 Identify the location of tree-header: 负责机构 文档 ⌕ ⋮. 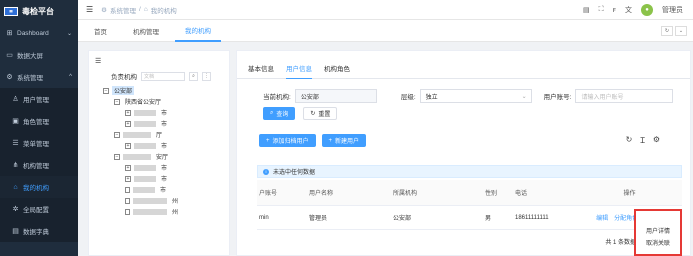
(159, 73).